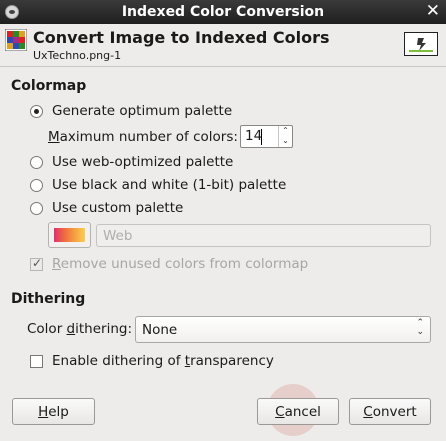 The width and height of the screenshot is (446, 441). I want to click on mnemonic-char: R, so click(56, 264).